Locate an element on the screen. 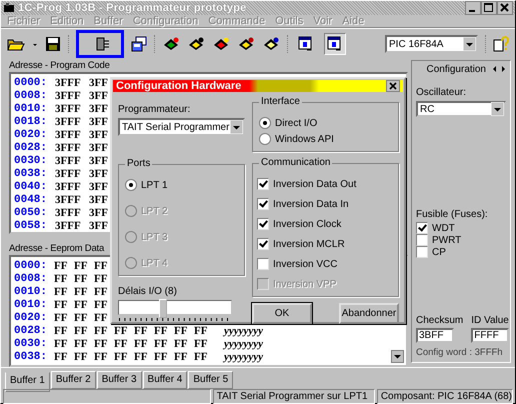  view-toggle is located at coordinates (335, 44).